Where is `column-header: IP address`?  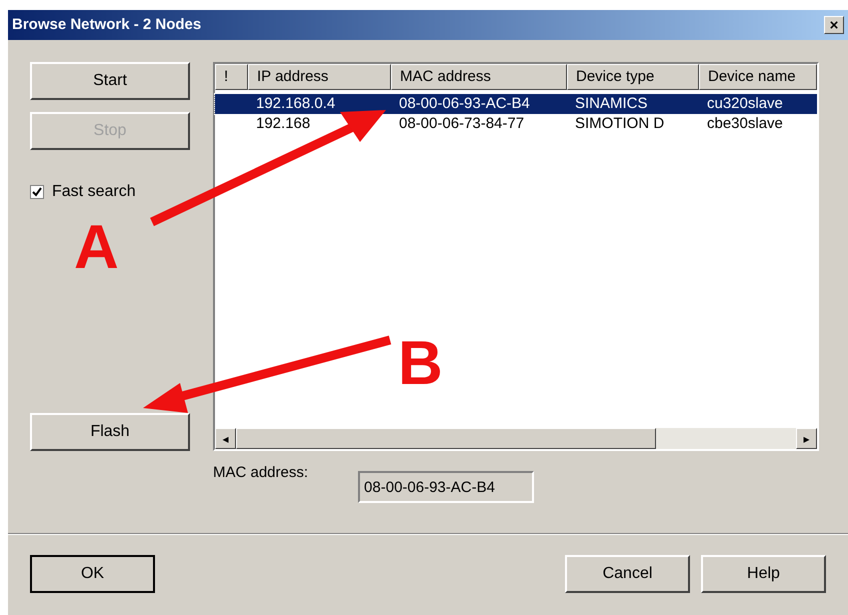
column-header: IP address is located at coordinates (319, 77).